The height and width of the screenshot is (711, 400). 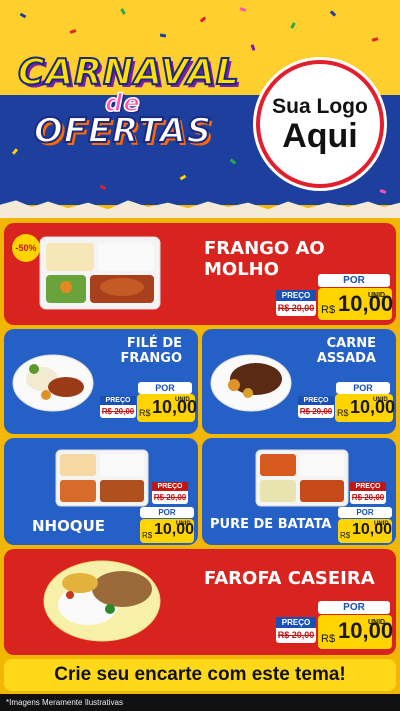 What do you see at coordinates (271, 524) in the screenshot?
I see `product-name: PURE DE BATATA` at bounding box center [271, 524].